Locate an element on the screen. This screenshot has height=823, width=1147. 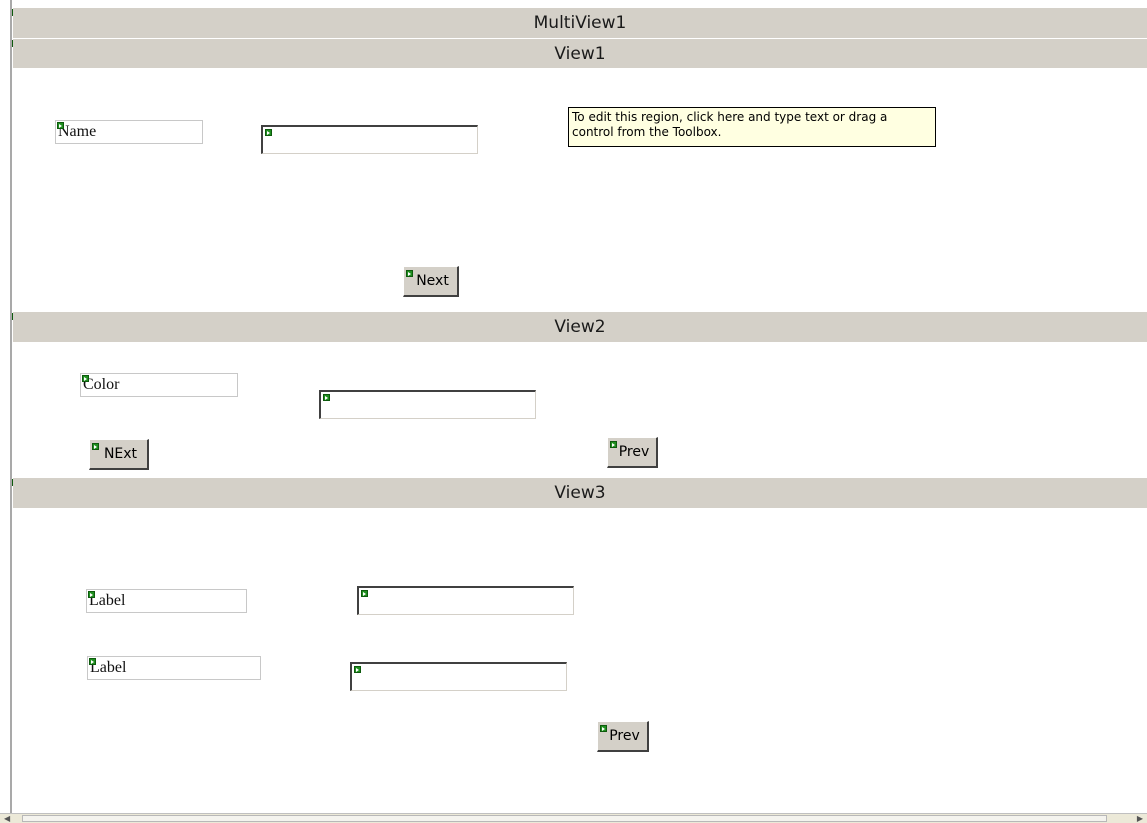
view1-next-button: Next is located at coordinates (431, 281).